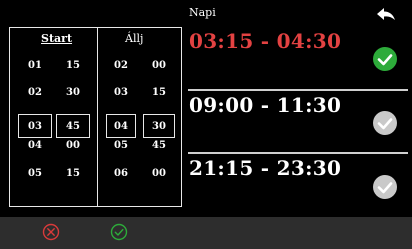 Image resolution: width=412 pixels, height=249 pixels. I want to click on start-minute-option: 30, so click(73, 92).